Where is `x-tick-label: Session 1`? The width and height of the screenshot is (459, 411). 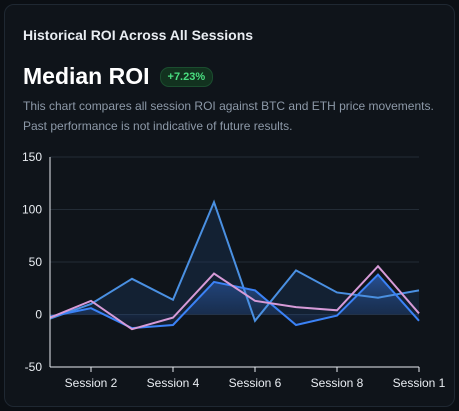
x-tick-label: Session 1 is located at coordinates (419, 383).